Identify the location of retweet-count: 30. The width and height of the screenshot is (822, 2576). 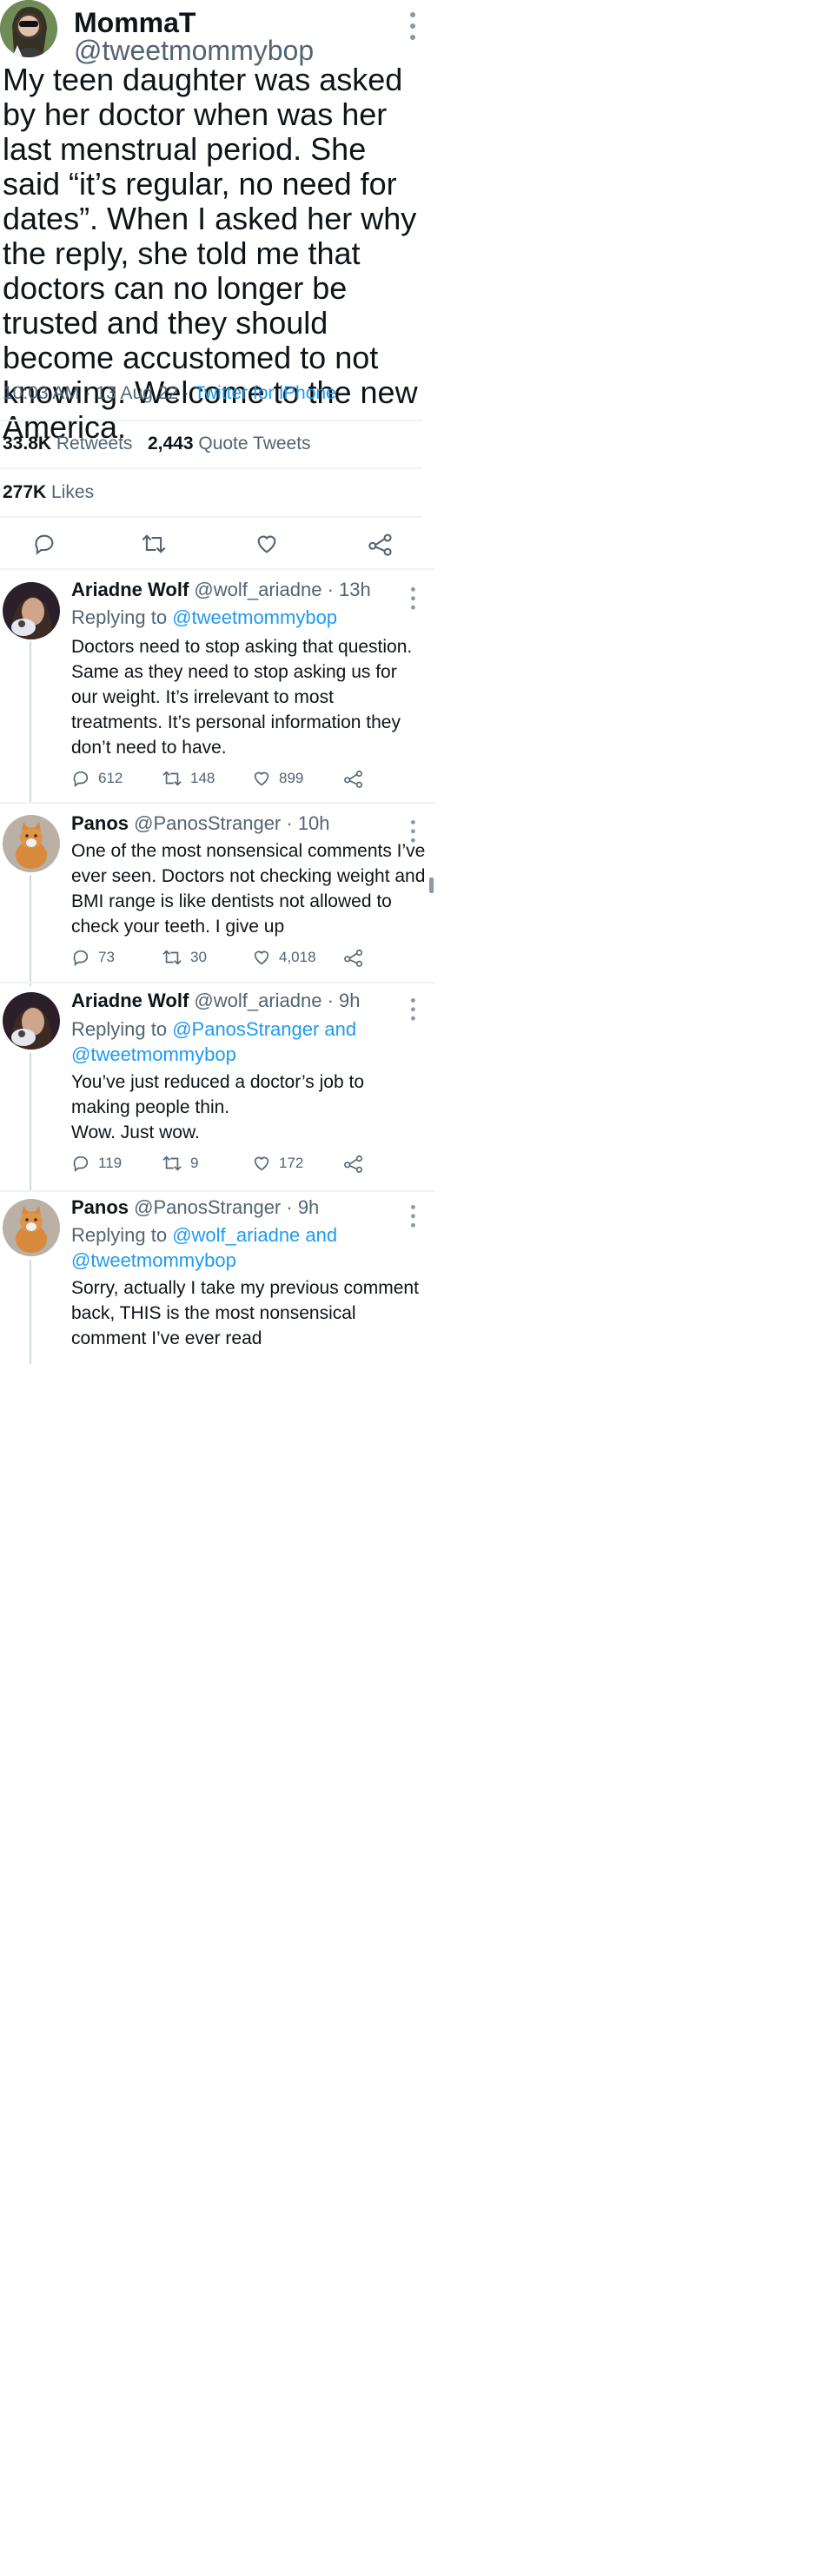
(184, 957).